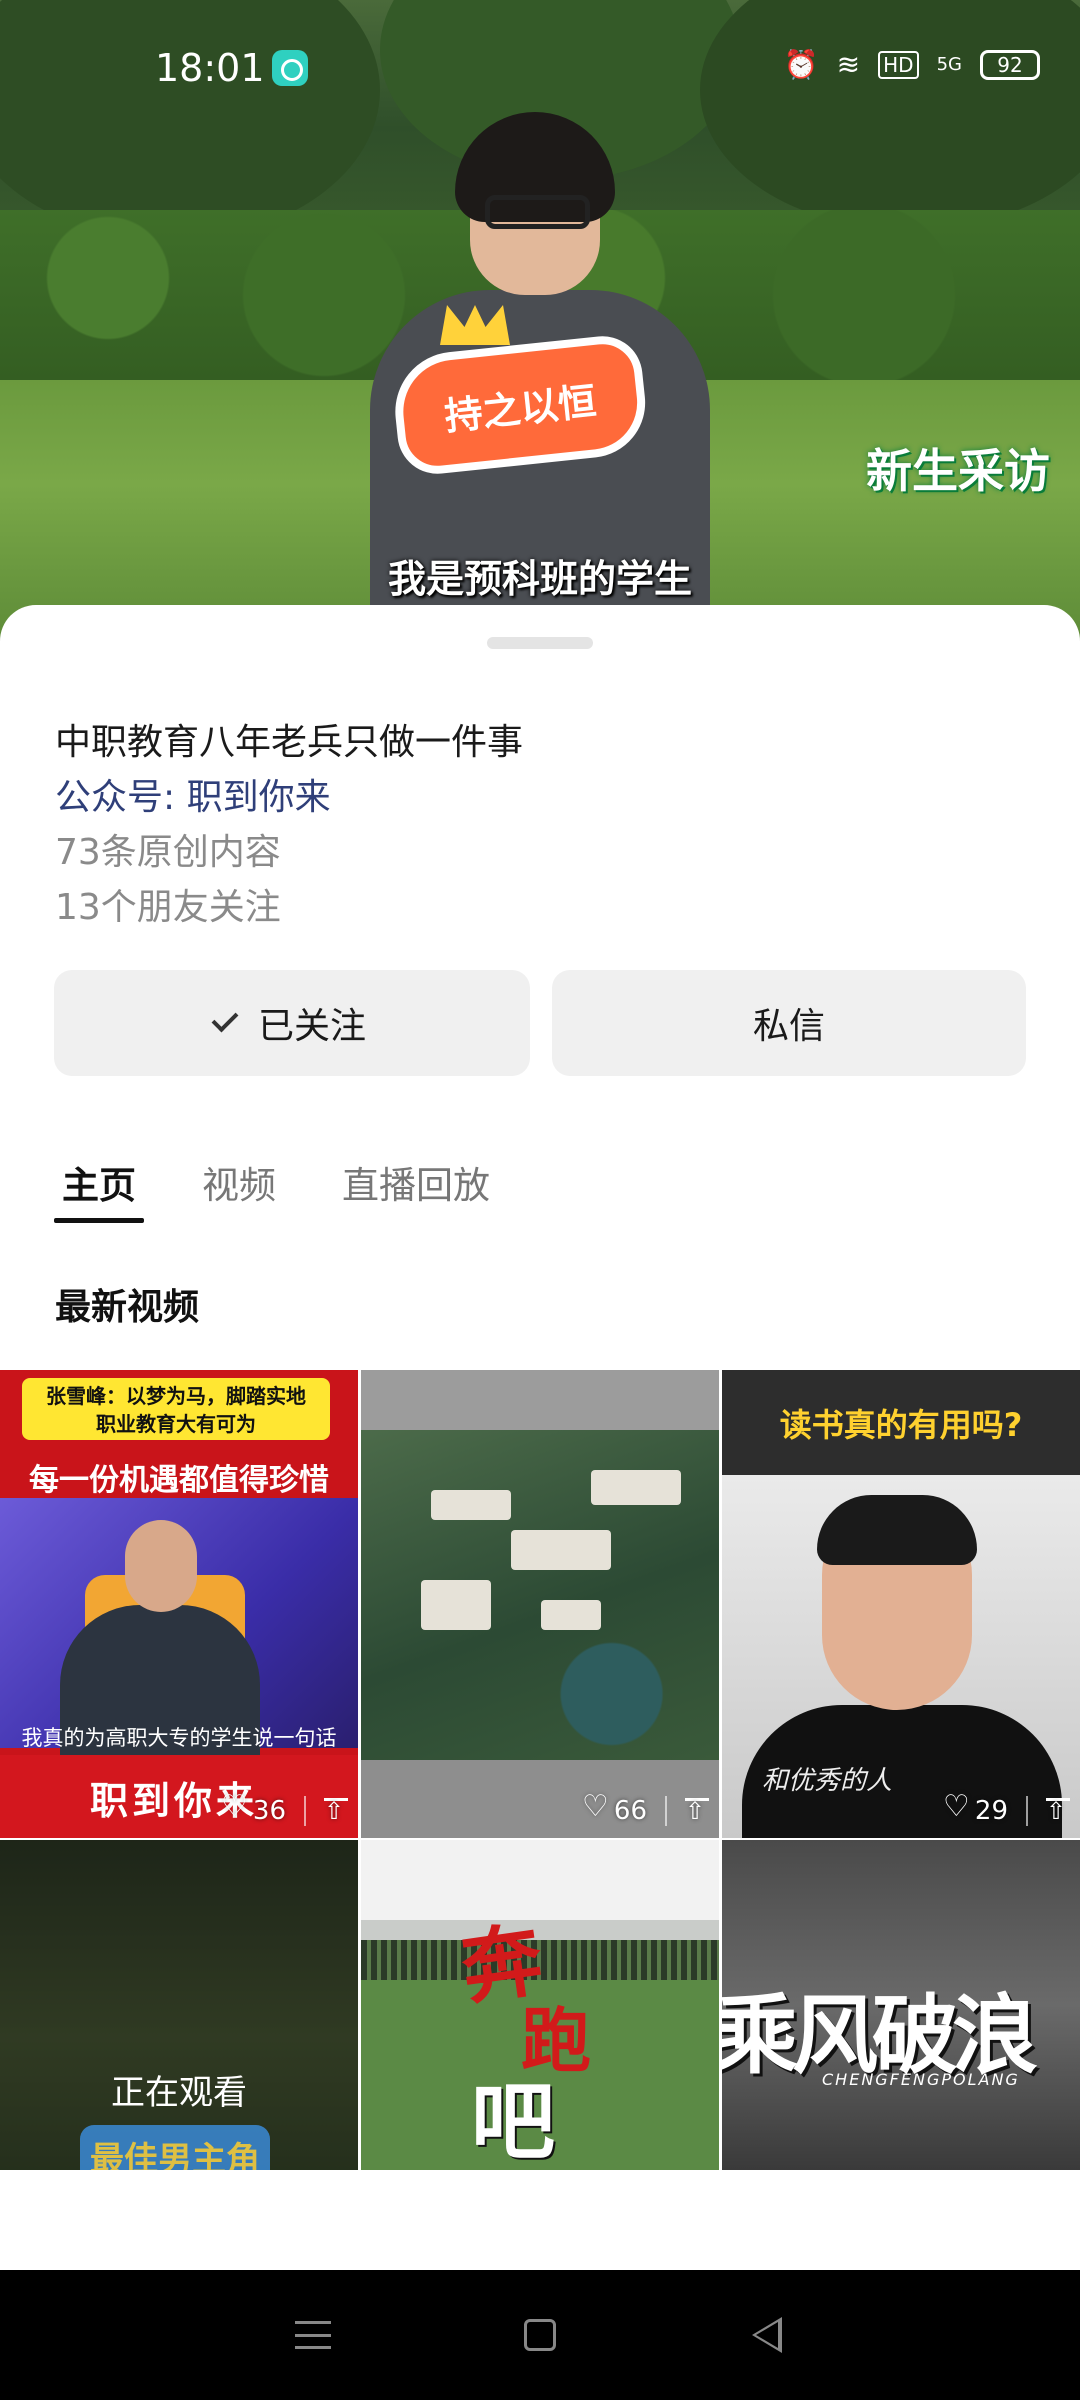 The height and width of the screenshot is (2400, 1080). Describe the element at coordinates (540, 1604) in the screenshot. I see `video-tile: 66` at that location.